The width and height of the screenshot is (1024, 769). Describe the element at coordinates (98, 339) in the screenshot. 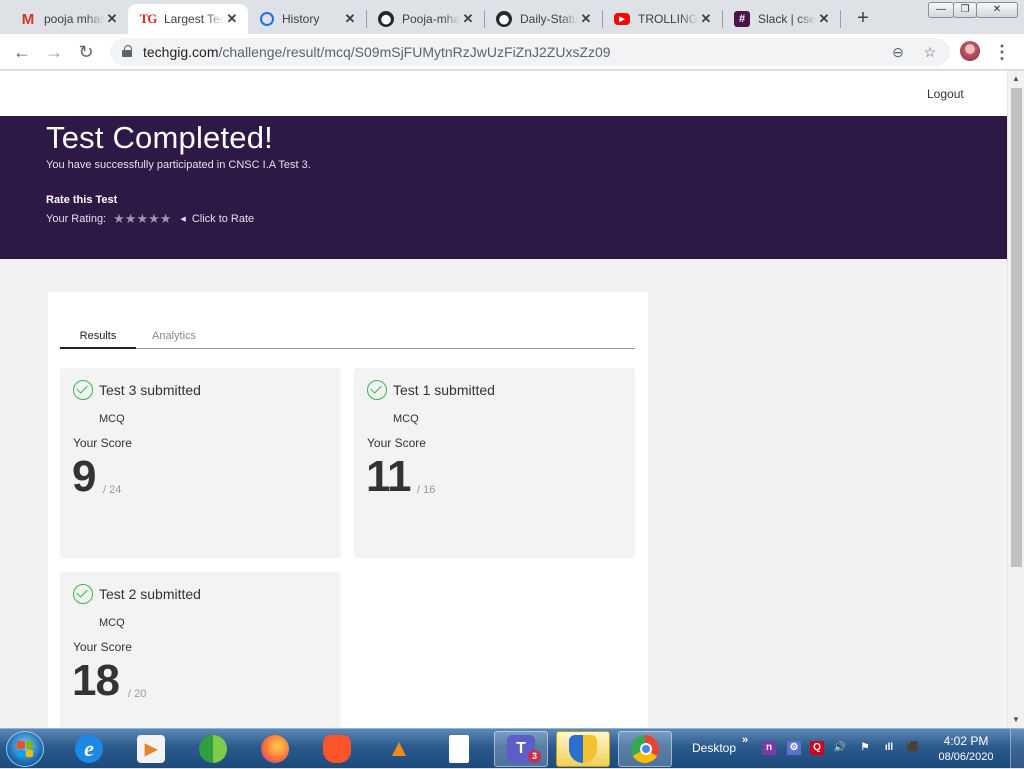

I see `tab-results: Results` at that location.